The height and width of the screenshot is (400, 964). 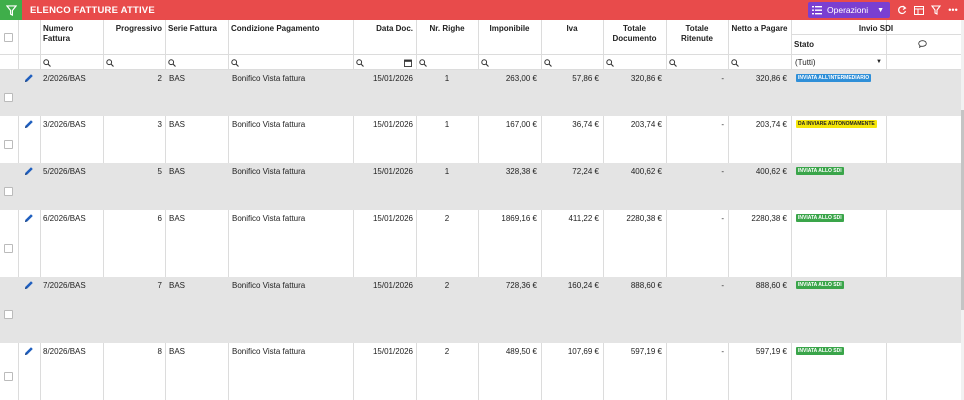 What do you see at coordinates (838, 44) in the screenshot?
I see `header-stato: Stato` at bounding box center [838, 44].